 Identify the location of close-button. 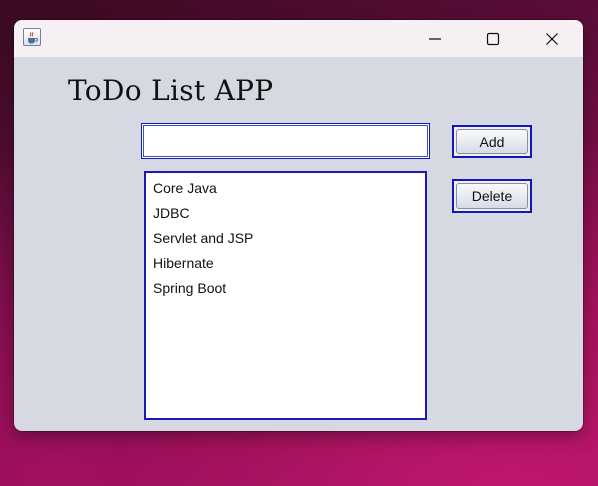
(552, 38).